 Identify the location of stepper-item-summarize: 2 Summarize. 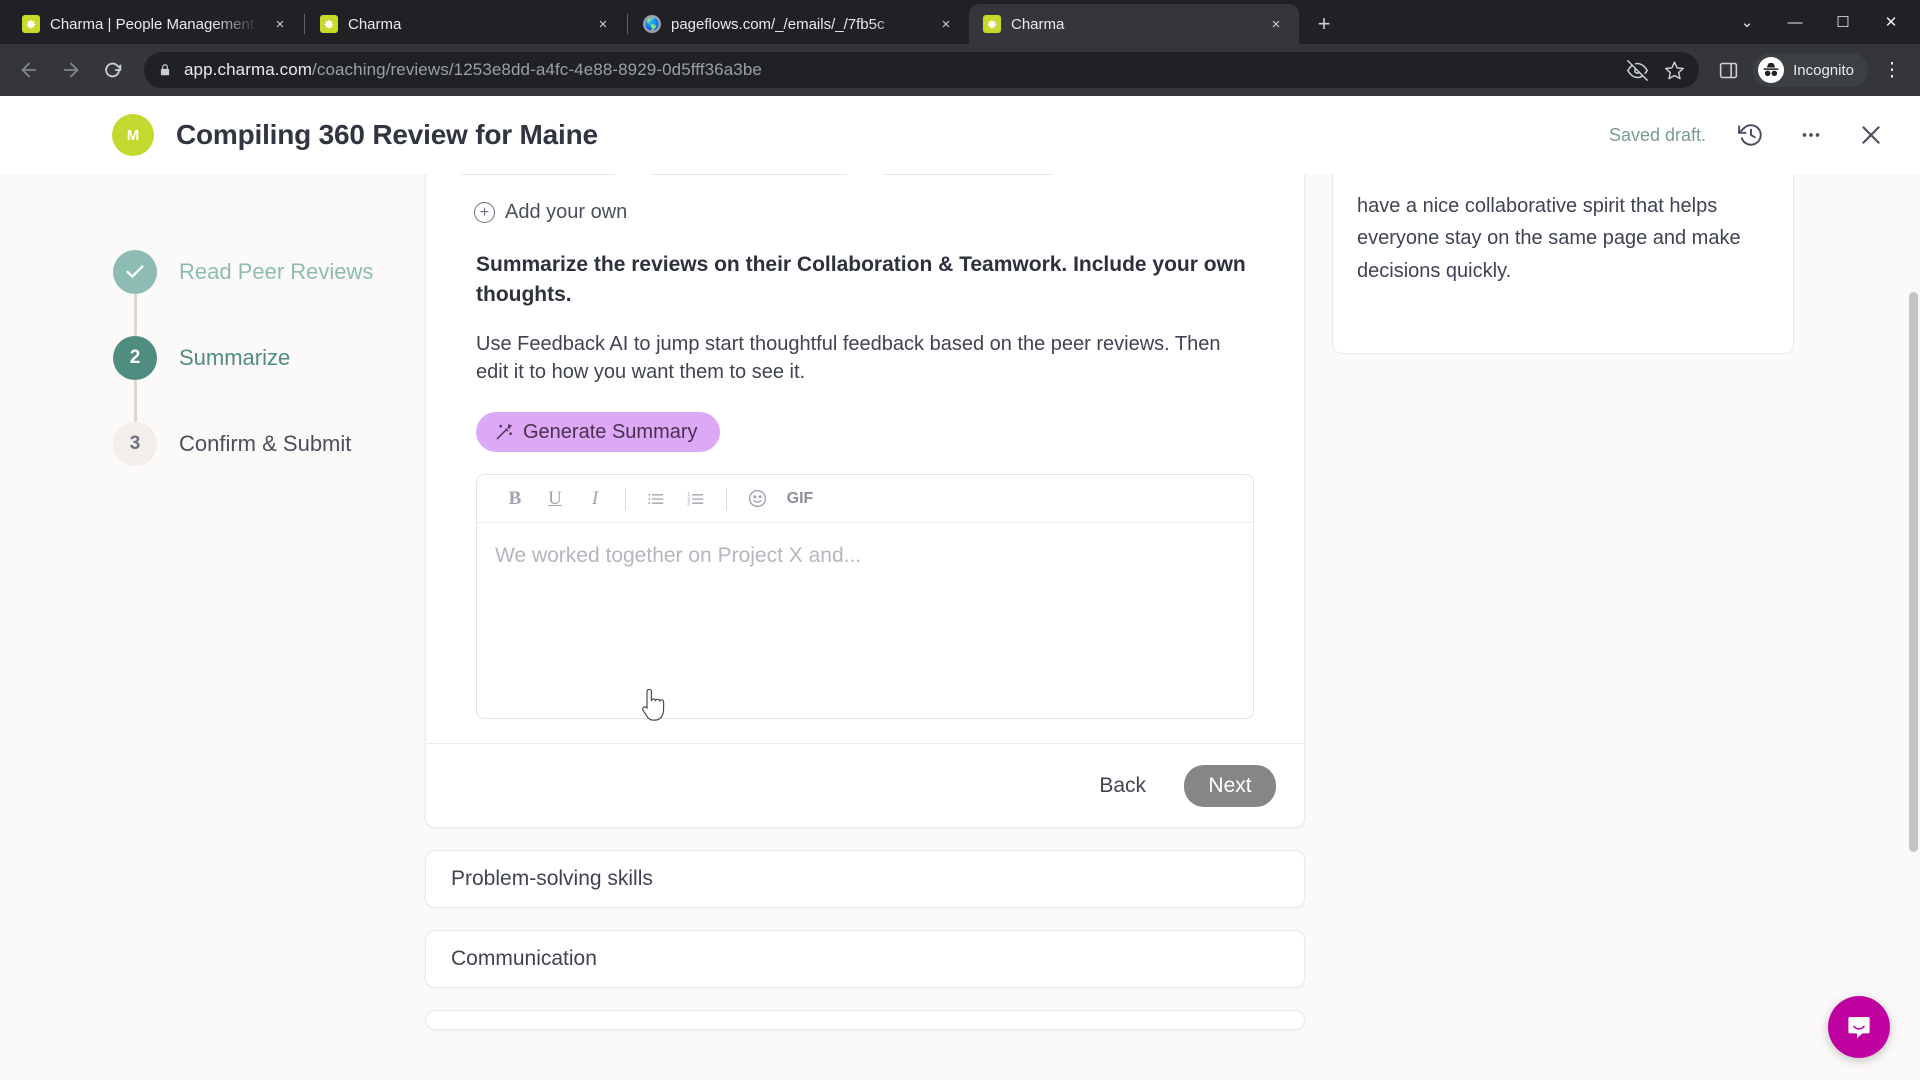
(258, 358).